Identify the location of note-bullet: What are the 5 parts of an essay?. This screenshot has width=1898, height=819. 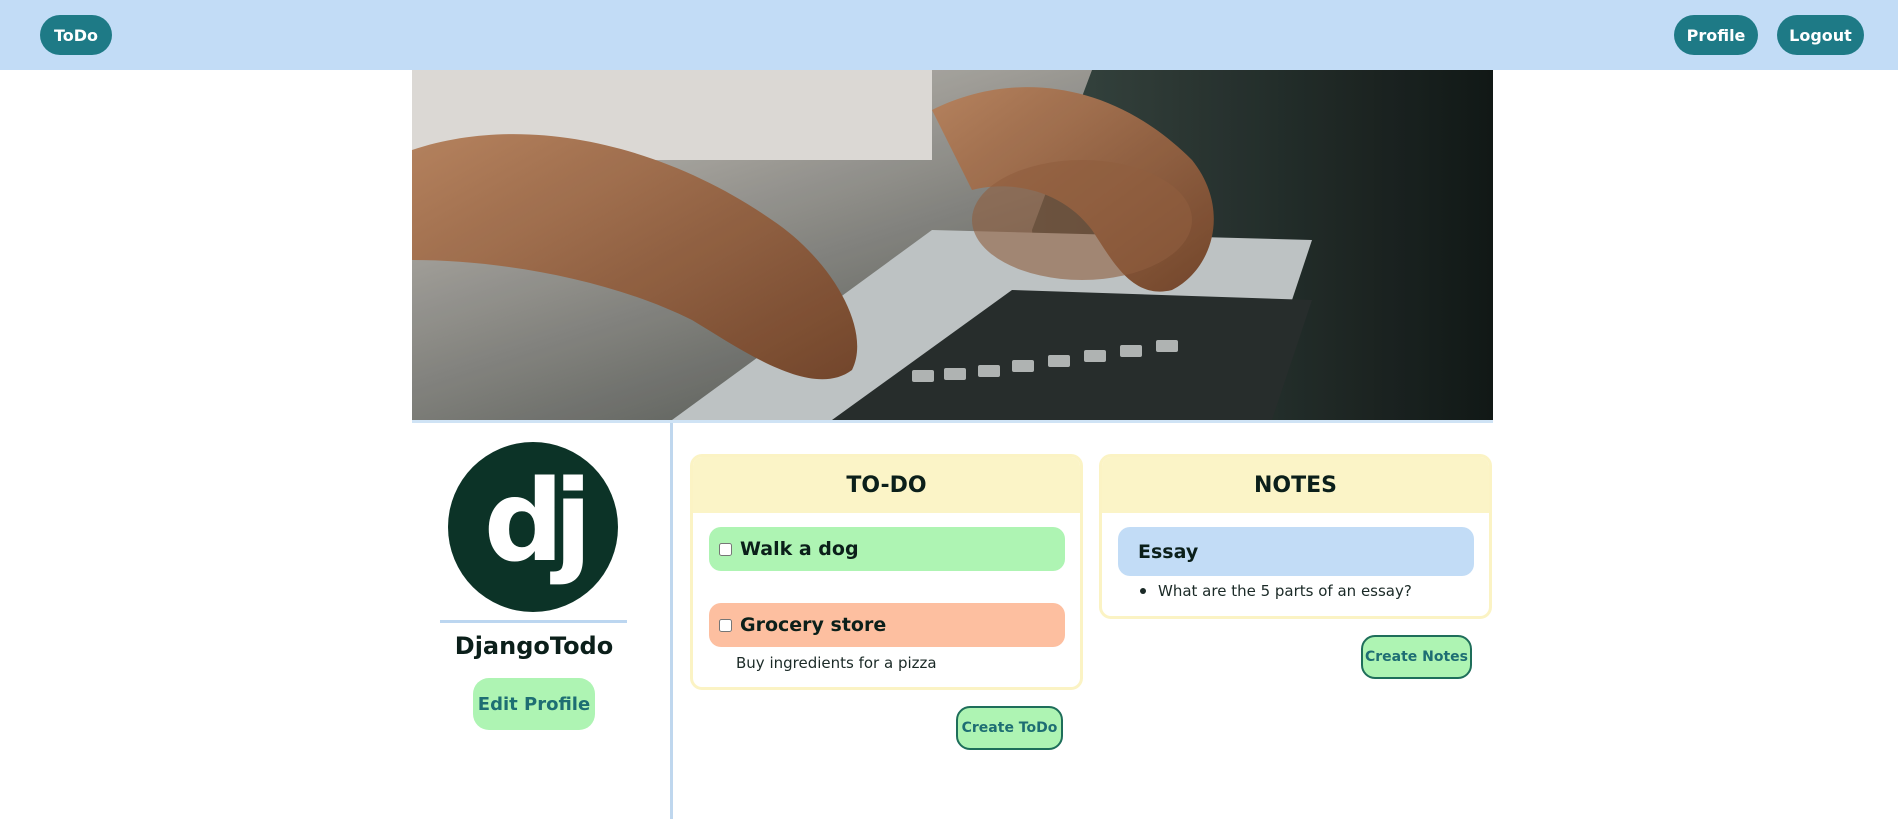
(1276, 591).